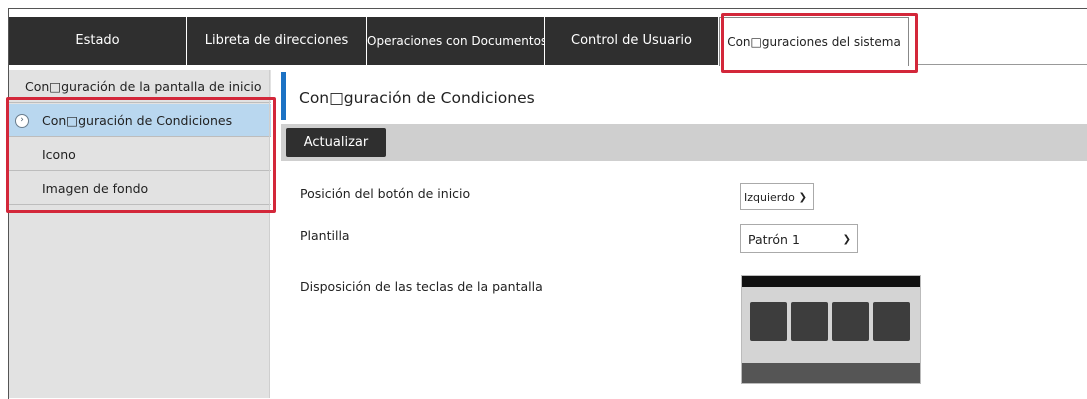 This screenshot has width=1087, height=399. Describe the element at coordinates (769, 197) in the screenshot. I see `select-value: Izquierdo` at that location.